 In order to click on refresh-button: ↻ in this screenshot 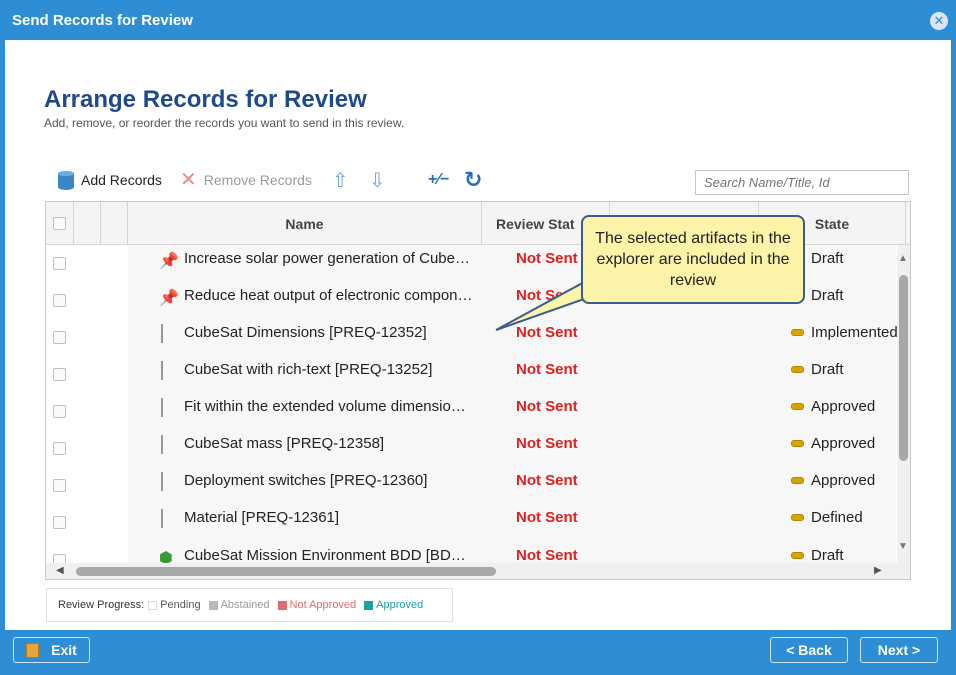, I will do `click(473, 179)`.